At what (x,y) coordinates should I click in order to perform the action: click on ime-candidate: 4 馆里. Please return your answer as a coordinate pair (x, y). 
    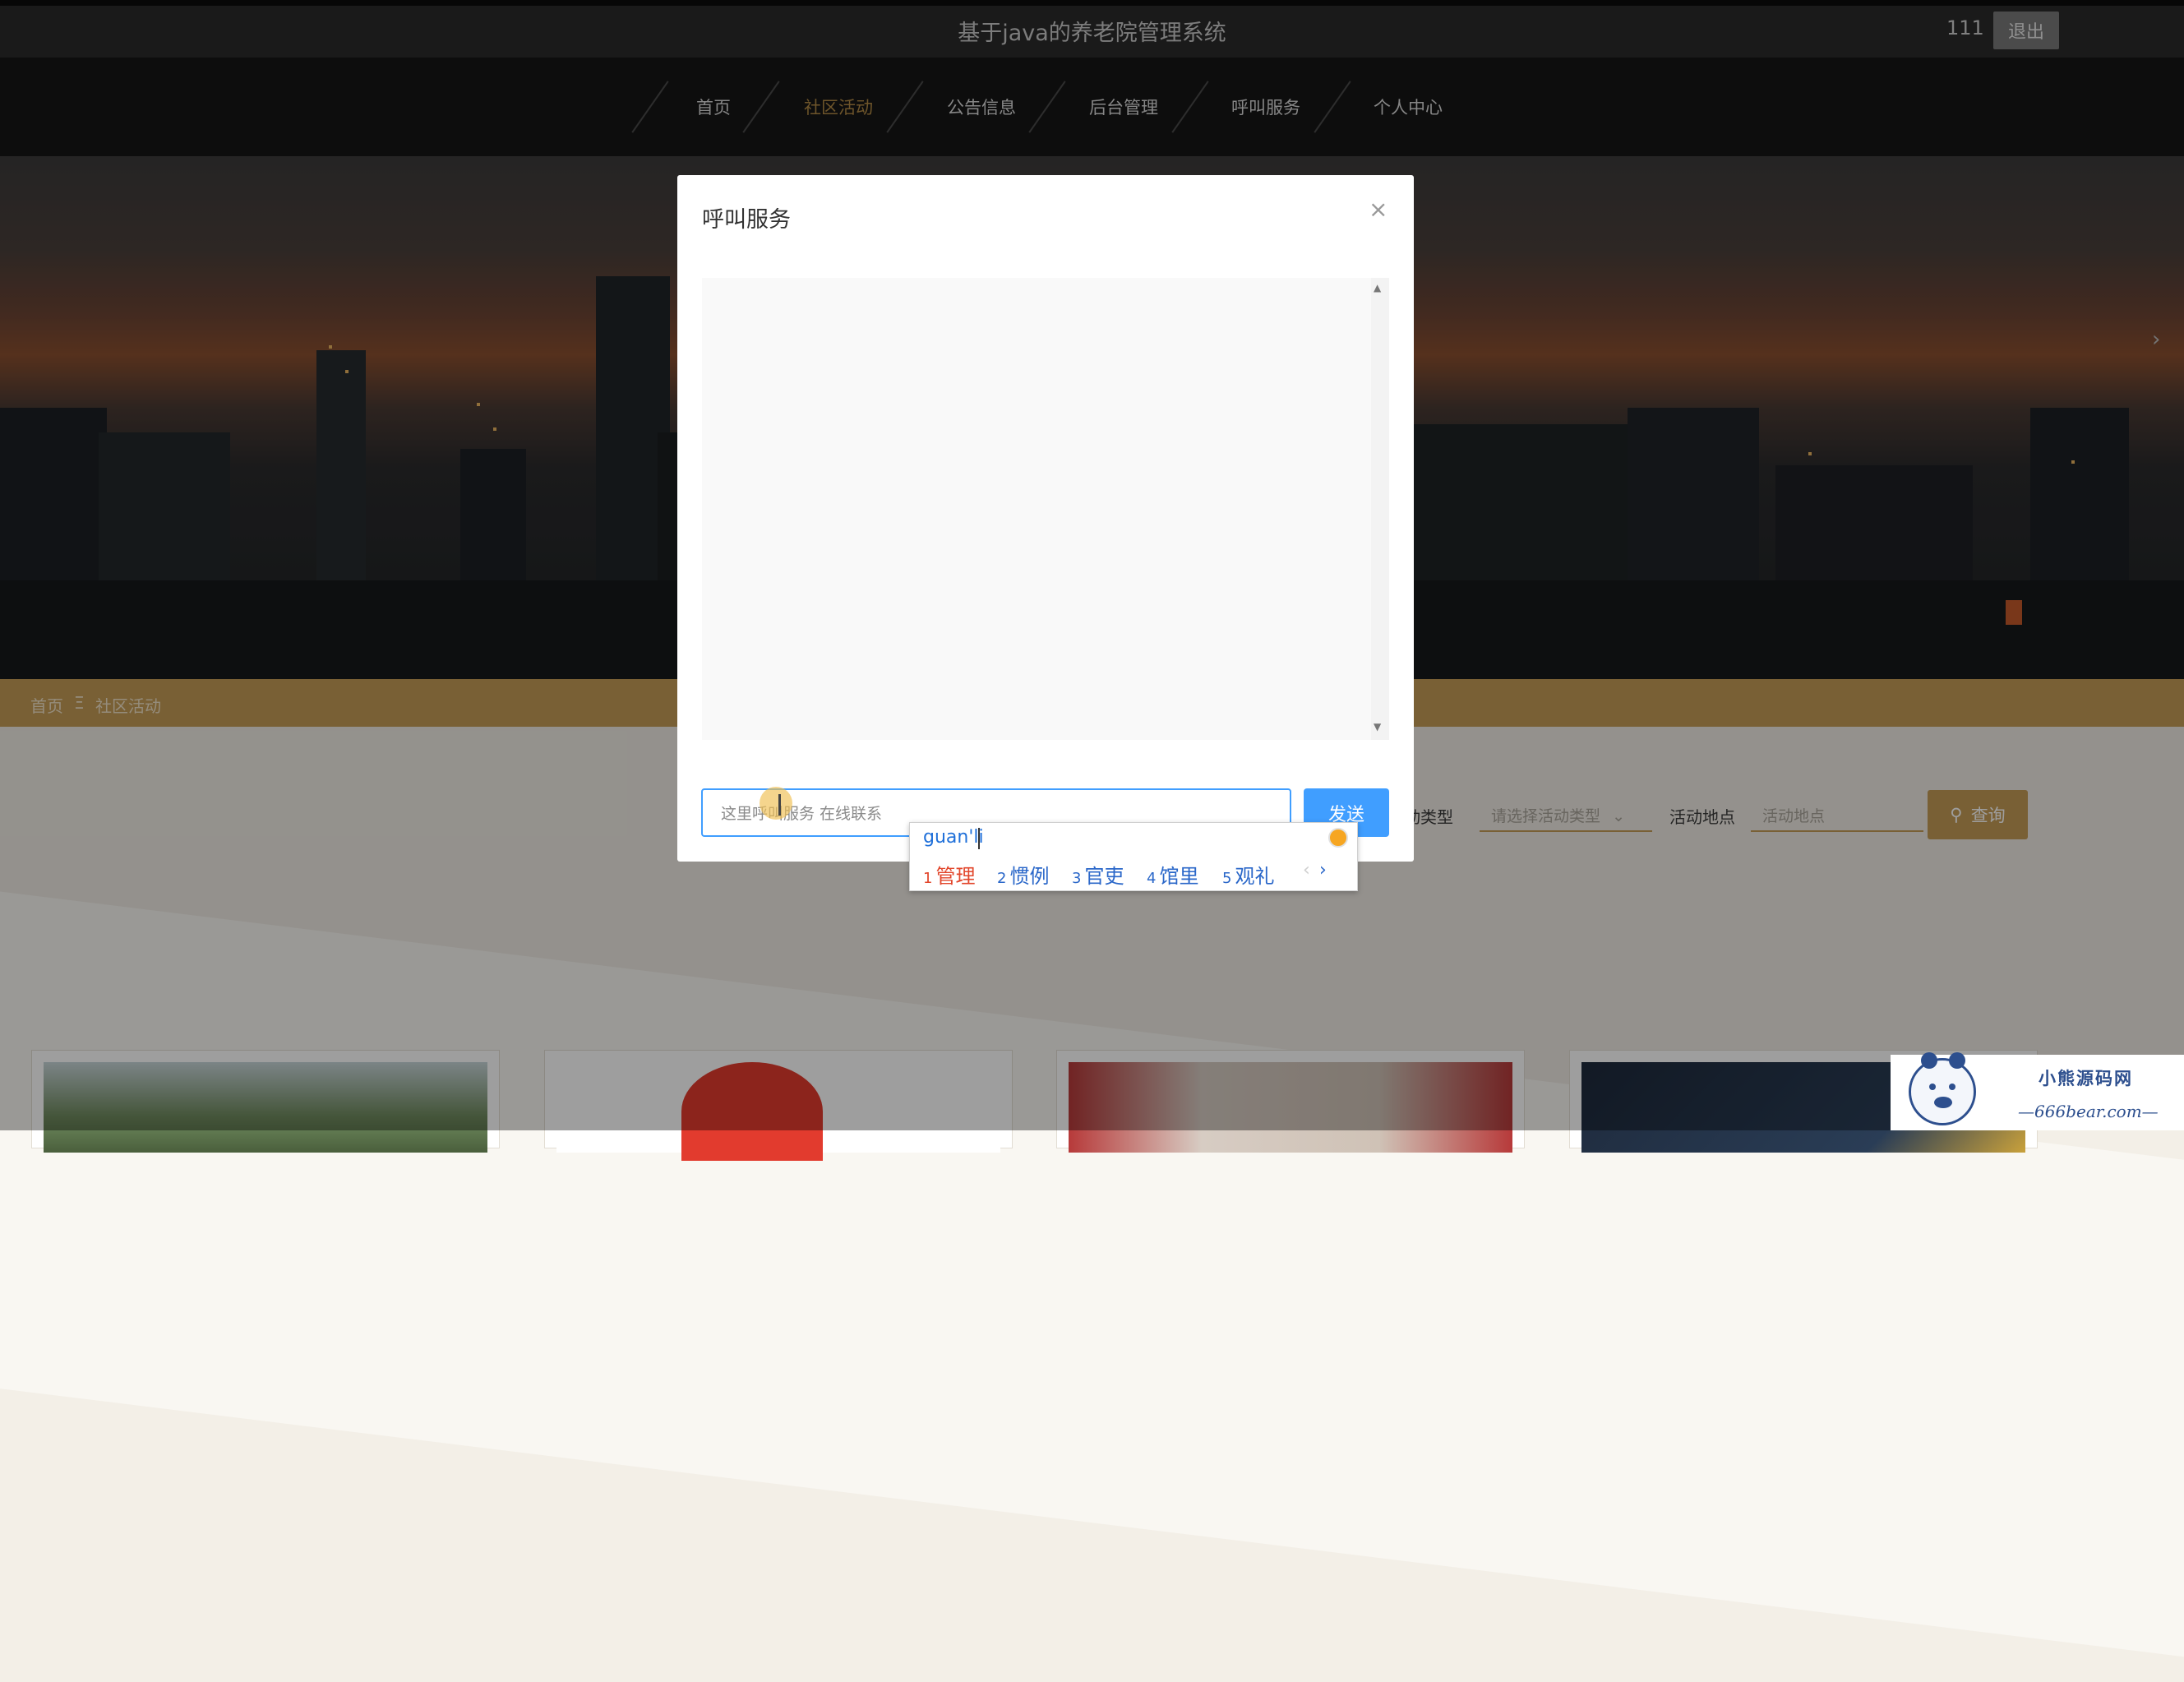
    Looking at the image, I should click on (1172, 875).